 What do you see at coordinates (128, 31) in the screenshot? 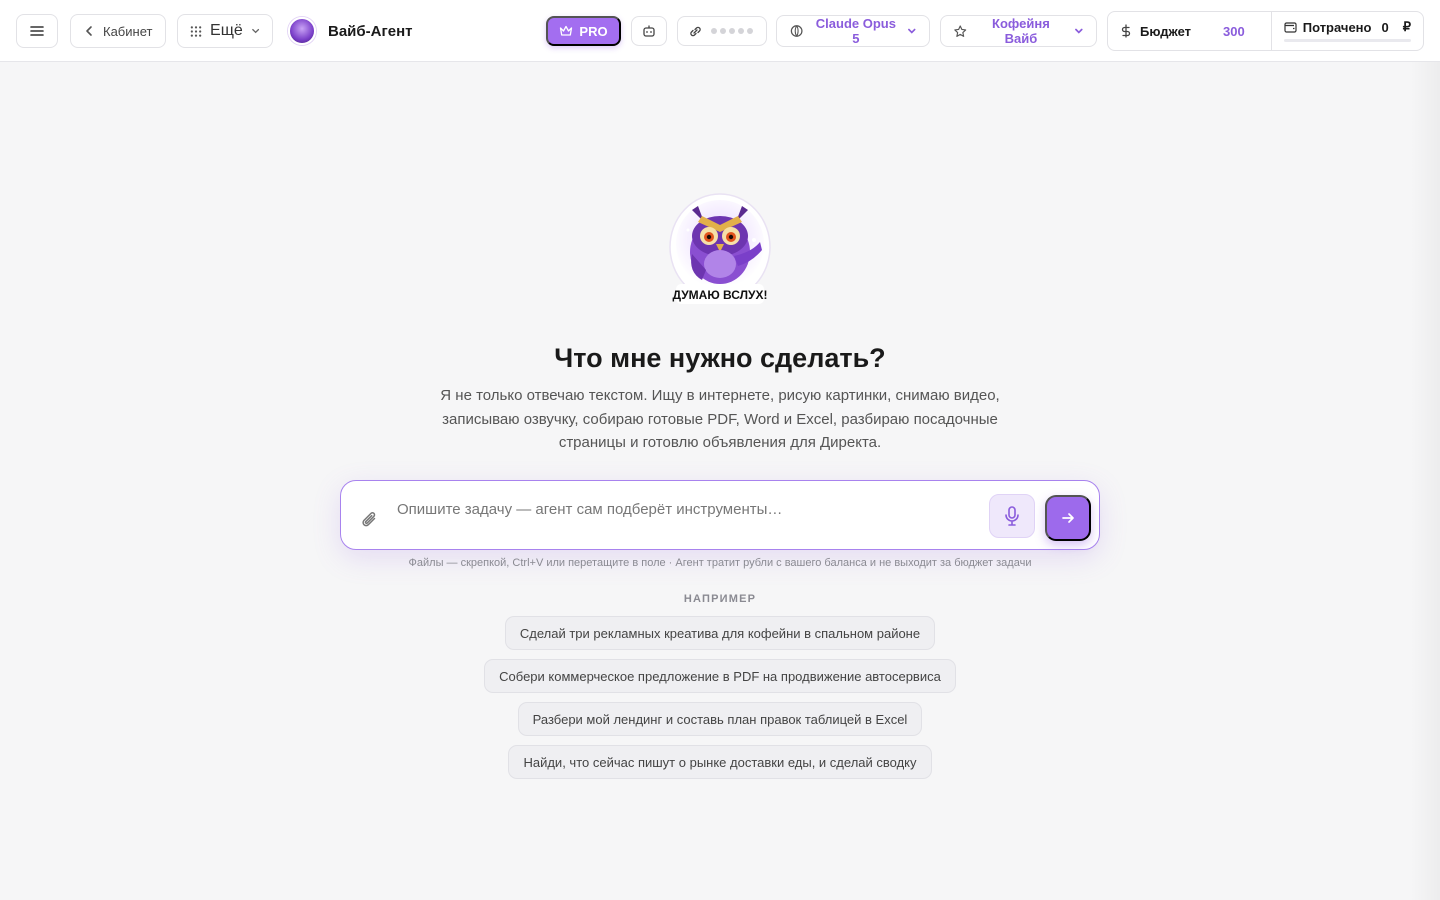
I see `back-button-label: Кабинет` at bounding box center [128, 31].